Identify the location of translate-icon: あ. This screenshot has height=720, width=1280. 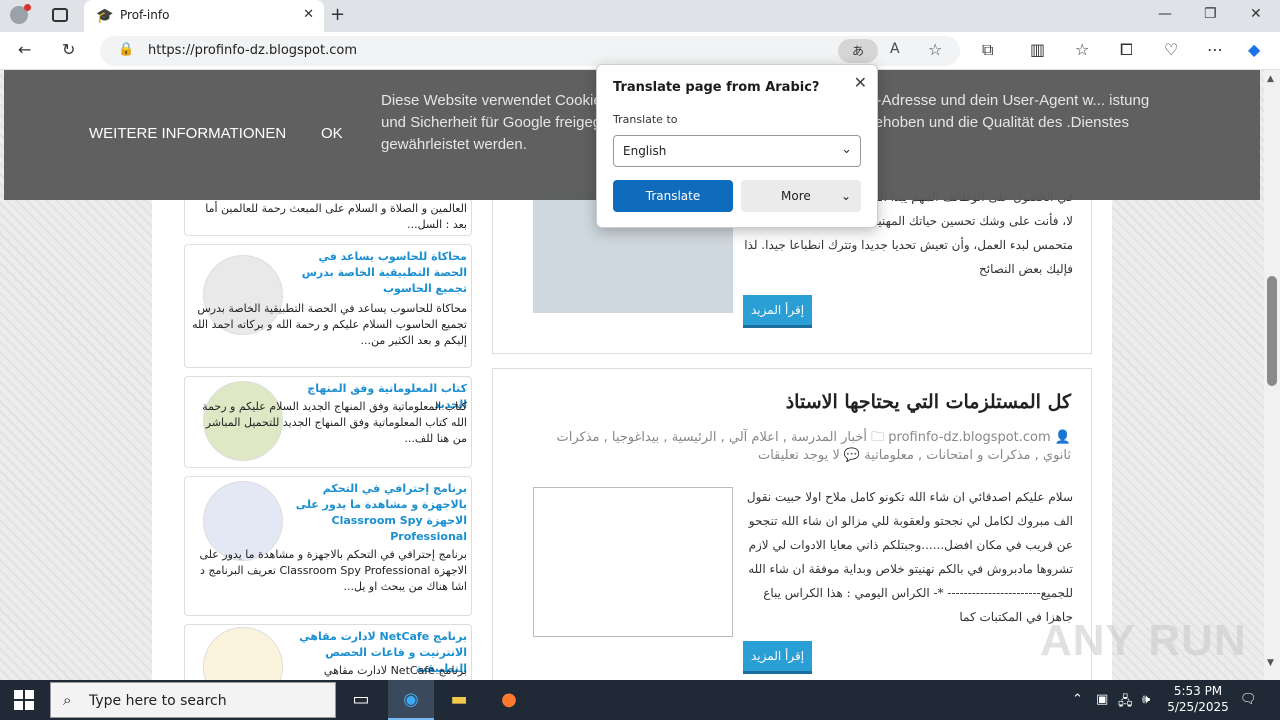
(858, 51).